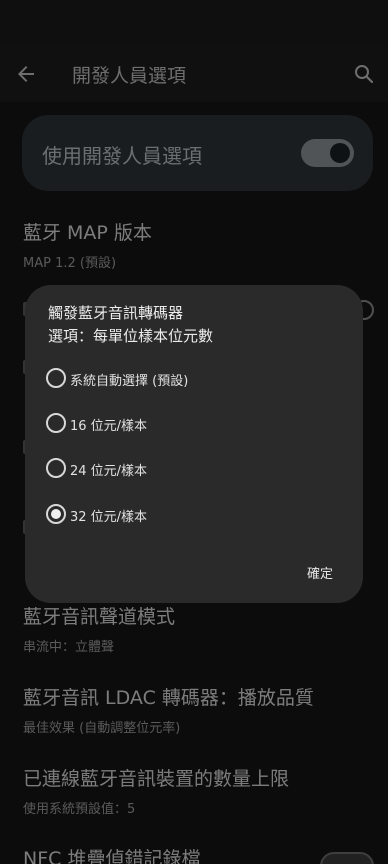 This screenshot has width=388, height=864. I want to click on radio-dot, so click(56, 514).